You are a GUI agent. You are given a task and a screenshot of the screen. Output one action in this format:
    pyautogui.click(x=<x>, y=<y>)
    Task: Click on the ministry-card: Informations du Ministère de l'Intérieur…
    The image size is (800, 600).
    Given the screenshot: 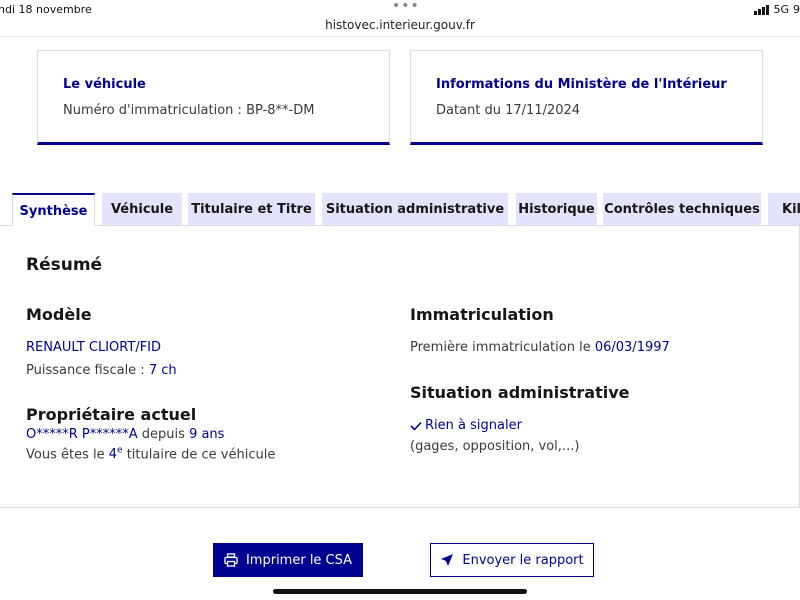 What is the action you would take?
    pyautogui.click(x=586, y=97)
    